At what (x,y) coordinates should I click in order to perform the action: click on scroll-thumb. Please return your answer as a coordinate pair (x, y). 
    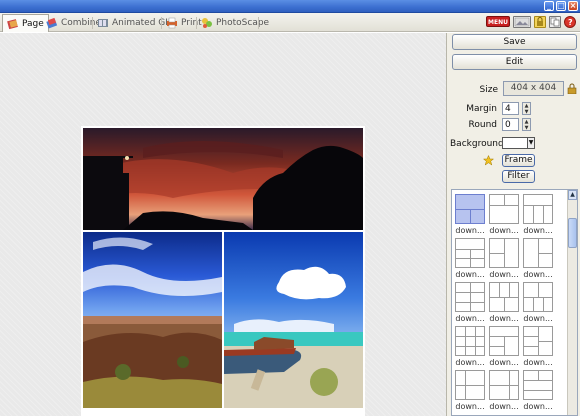
    Looking at the image, I should click on (572, 233).